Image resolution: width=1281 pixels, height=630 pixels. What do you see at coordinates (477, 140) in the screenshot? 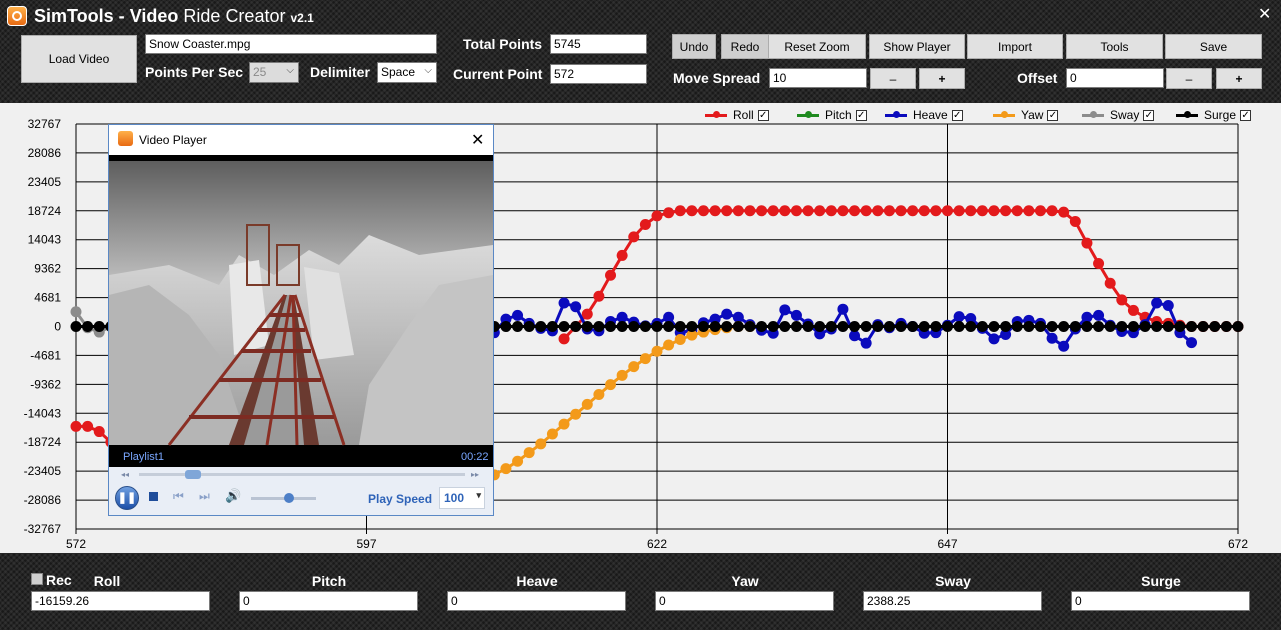
I see `close-icon: ✕` at bounding box center [477, 140].